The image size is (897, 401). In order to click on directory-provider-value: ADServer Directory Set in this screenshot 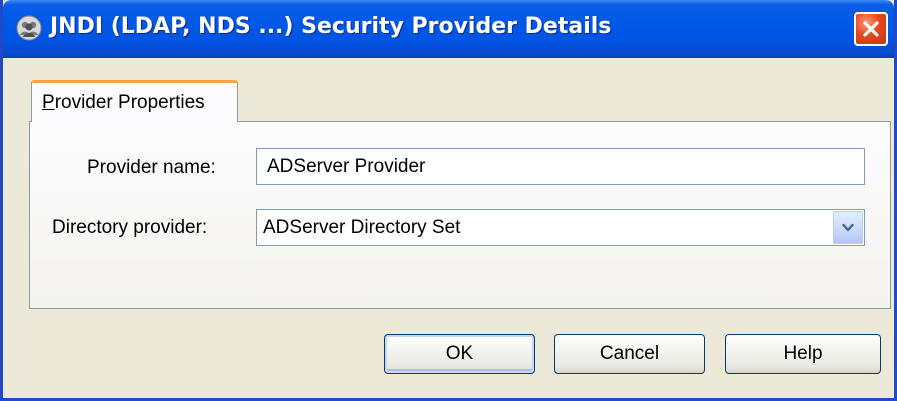, I will do `click(362, 227)`.